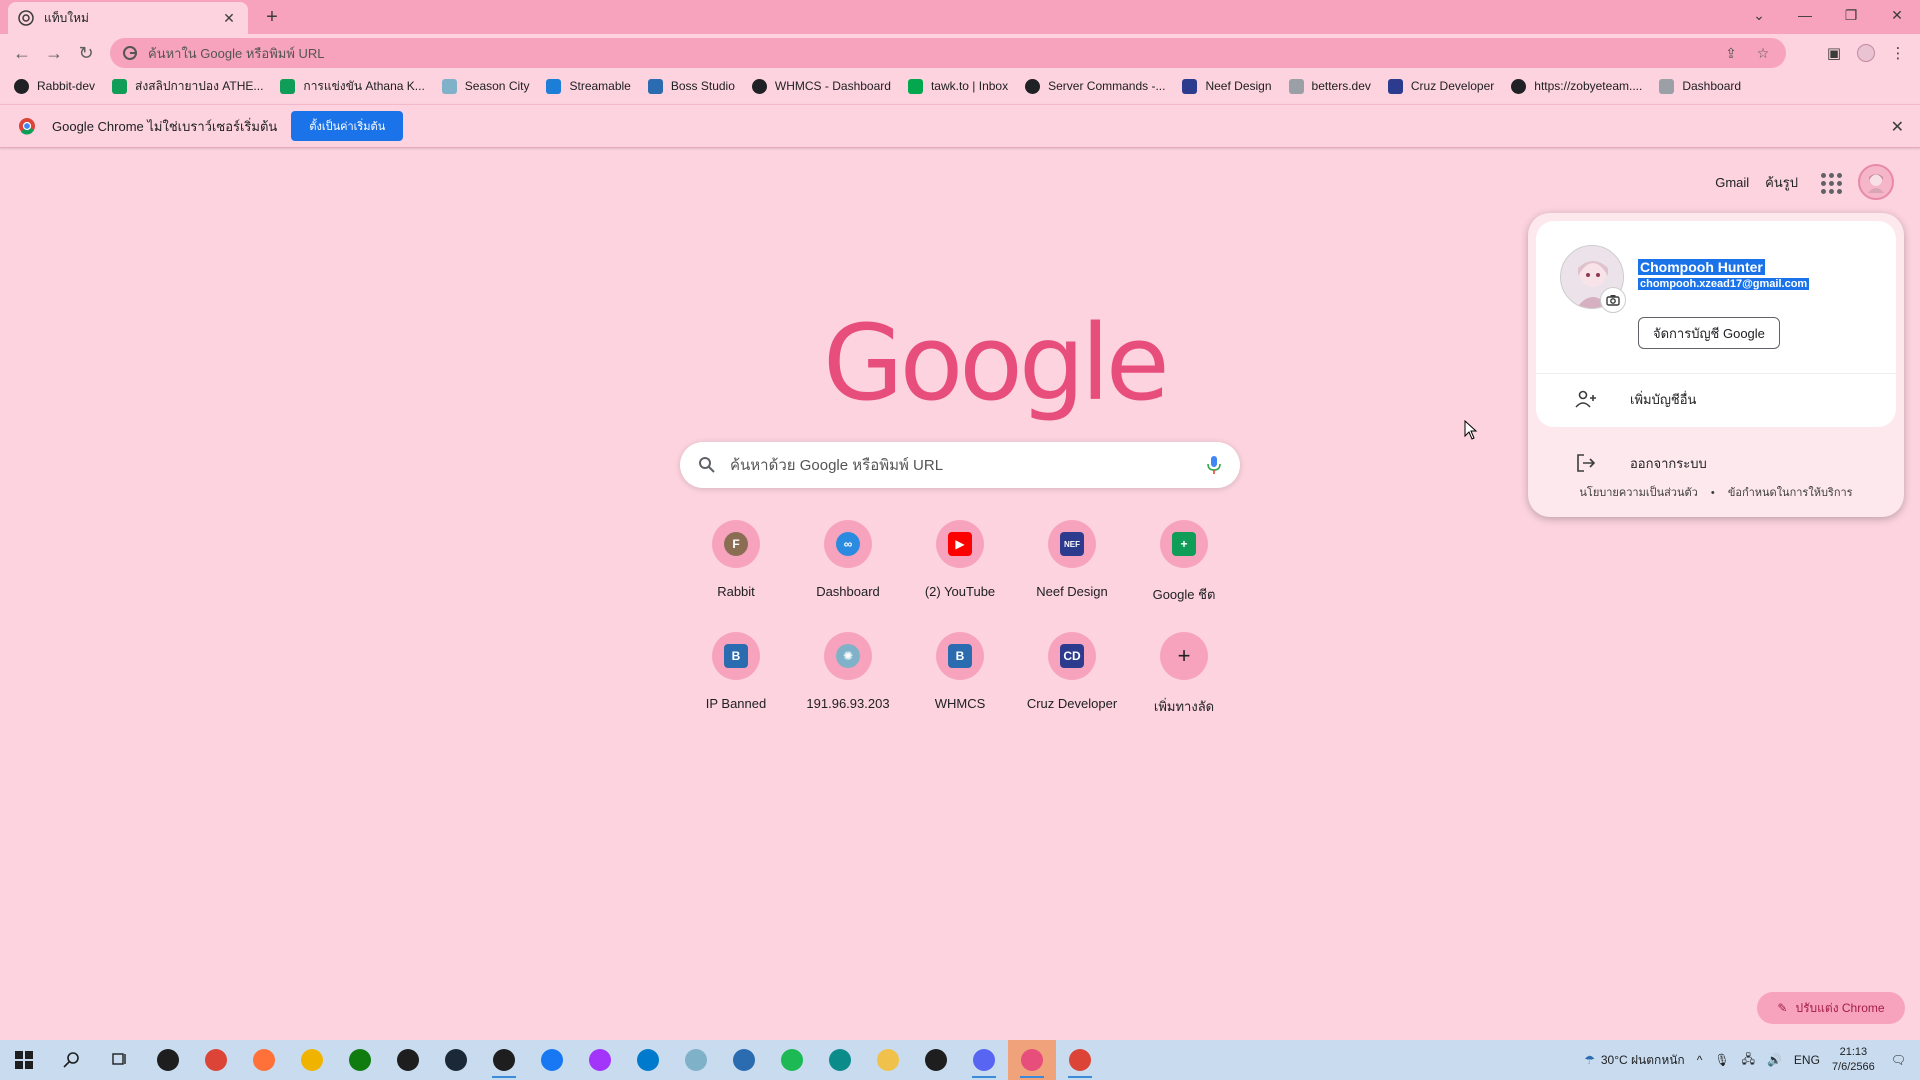 Image resolution: width=1920 pixels, height=1080 pixels. Describe the element at coordinates (347, 126) in the screenshot. I see `set-default-button: ตั้งเป็นค่าเริ่มต้น` at that location.